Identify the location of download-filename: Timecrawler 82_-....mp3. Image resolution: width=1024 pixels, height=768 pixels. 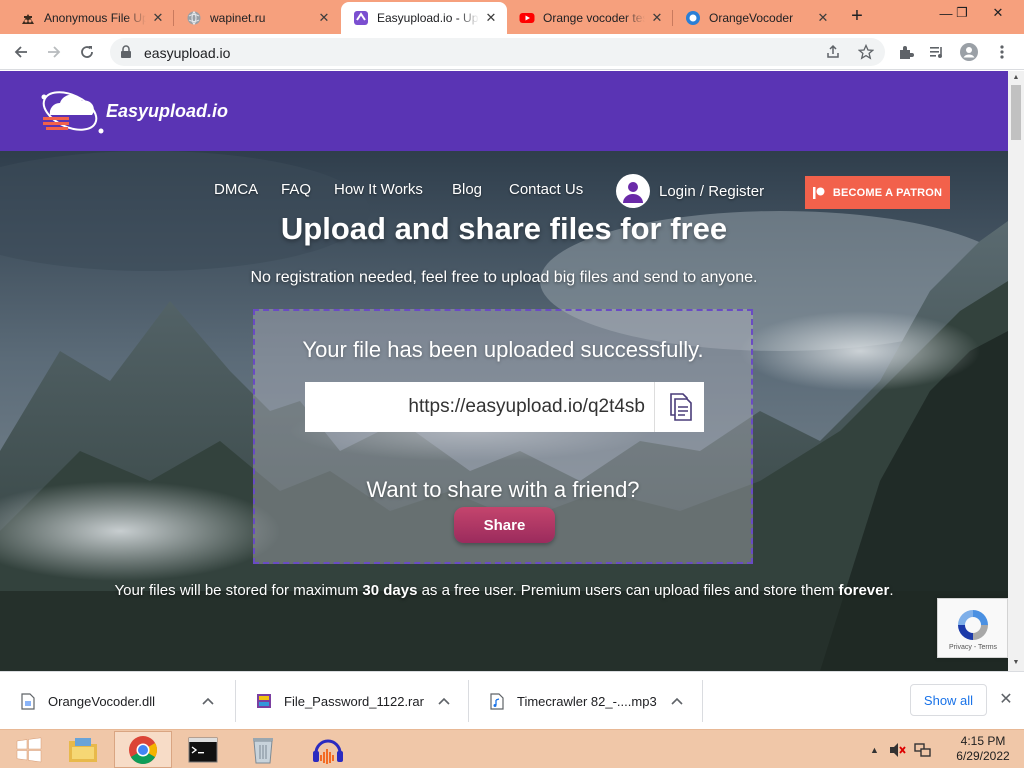
(587, 701).